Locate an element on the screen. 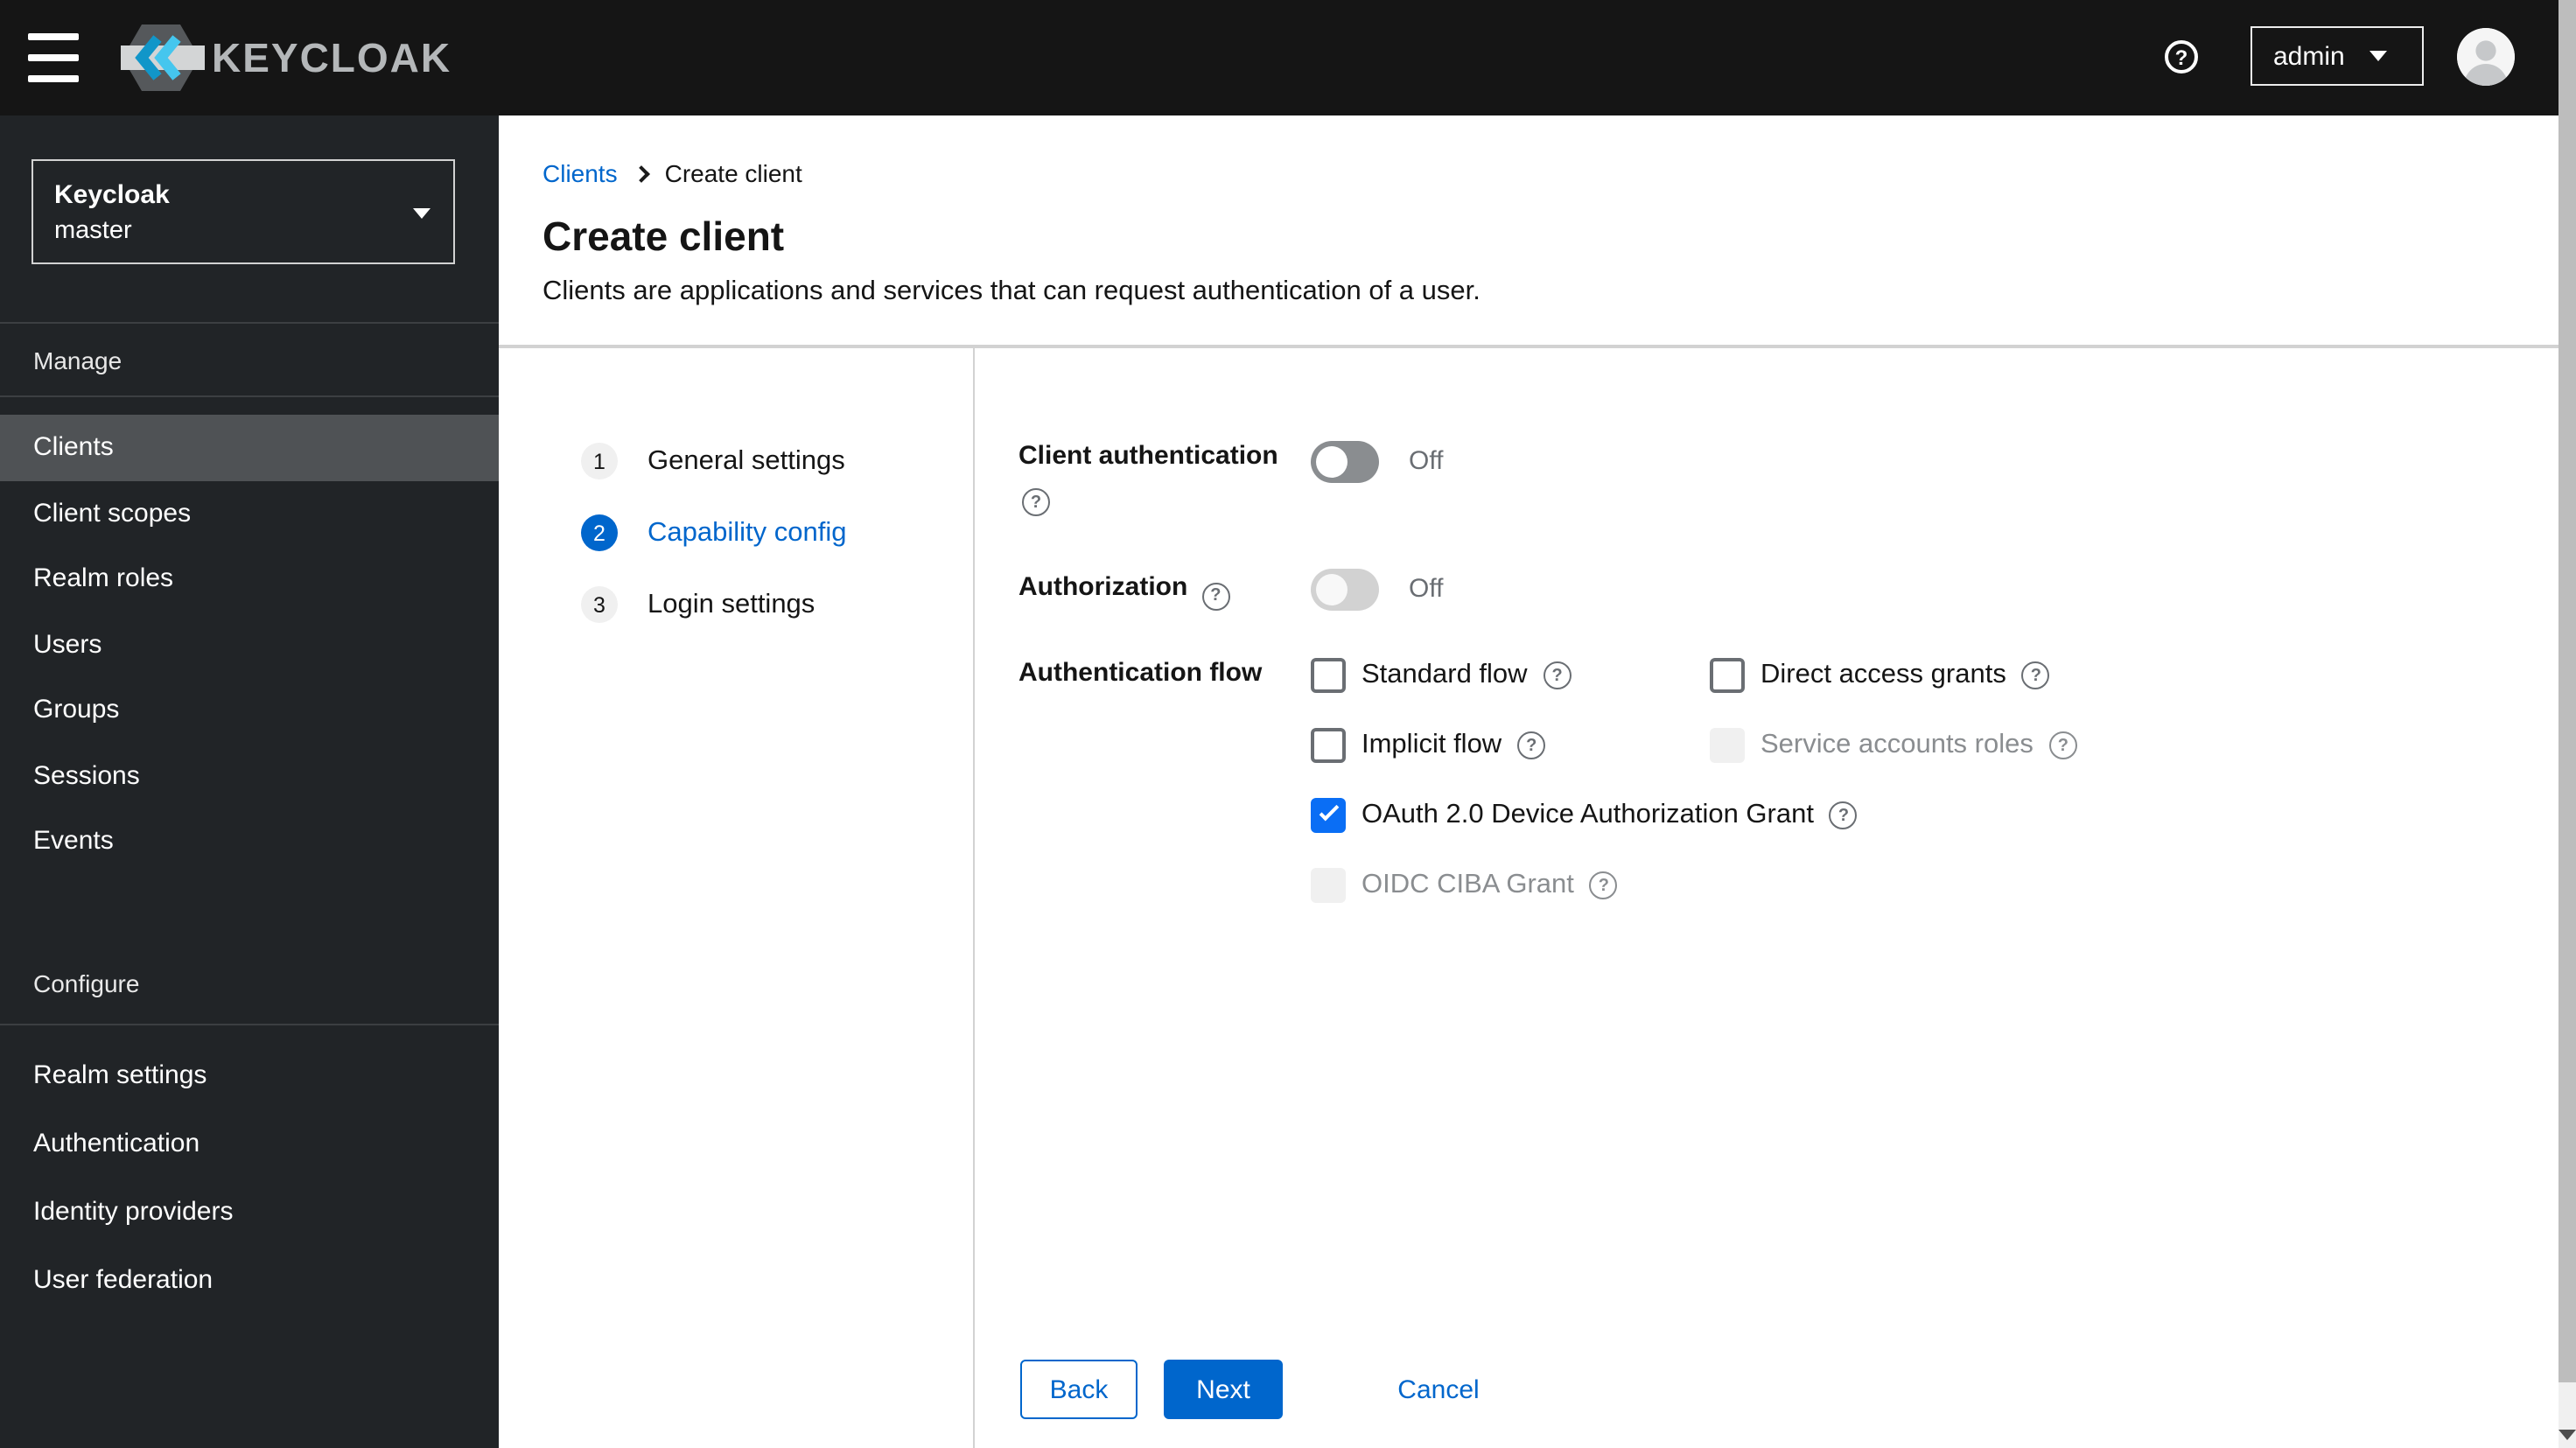 This screenshot has height=1448, width=2576. scrollbar-thumb is located at coordinates (2567, 691).